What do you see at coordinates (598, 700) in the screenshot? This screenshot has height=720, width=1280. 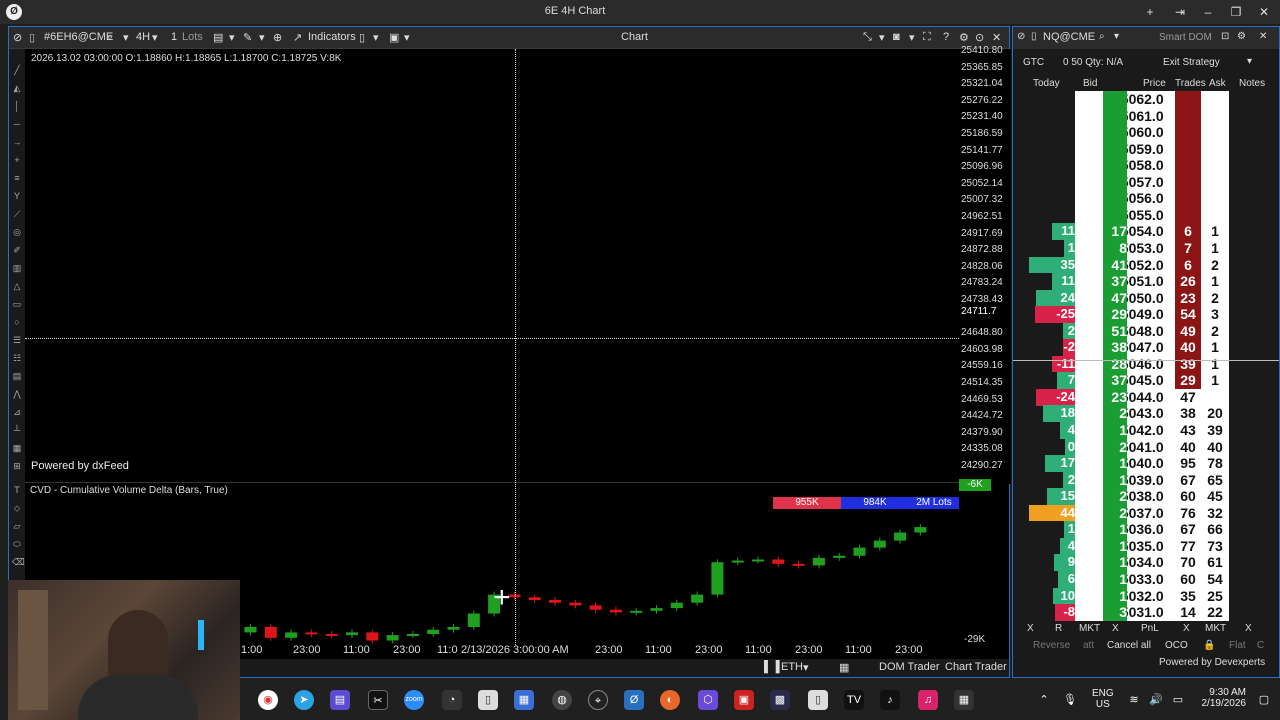 I see `map-pin-icon: ⌖` at bounding box center [598, 700].